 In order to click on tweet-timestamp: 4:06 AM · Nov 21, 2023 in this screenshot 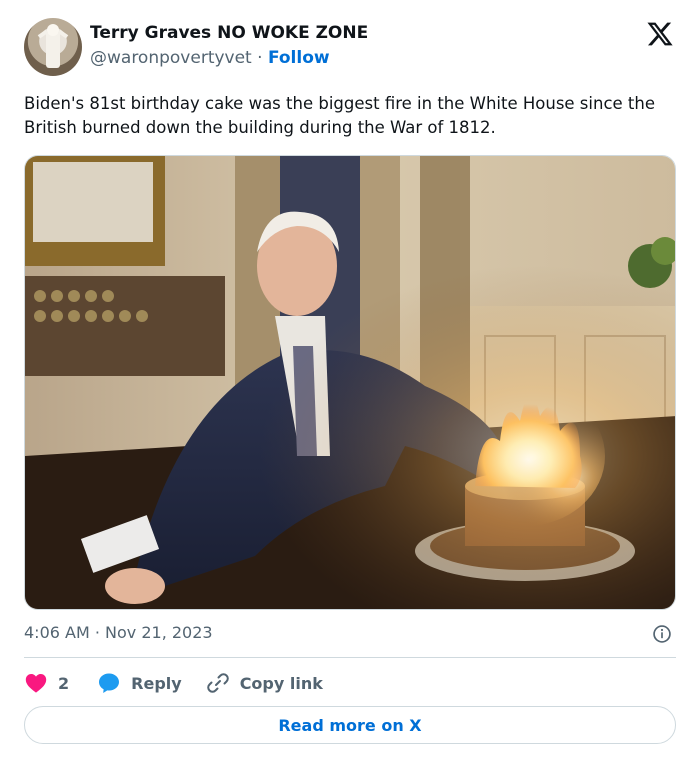, I will do `click(118, 633)`.